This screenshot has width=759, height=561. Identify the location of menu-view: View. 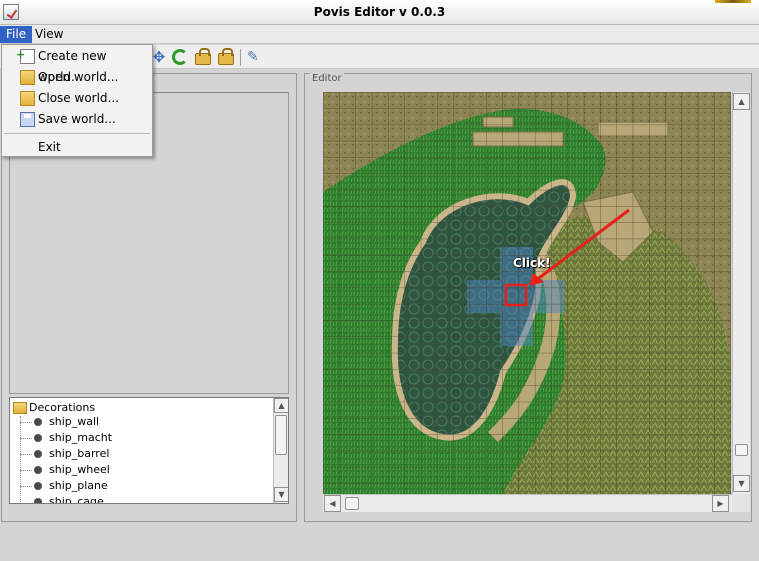
(49, 34).